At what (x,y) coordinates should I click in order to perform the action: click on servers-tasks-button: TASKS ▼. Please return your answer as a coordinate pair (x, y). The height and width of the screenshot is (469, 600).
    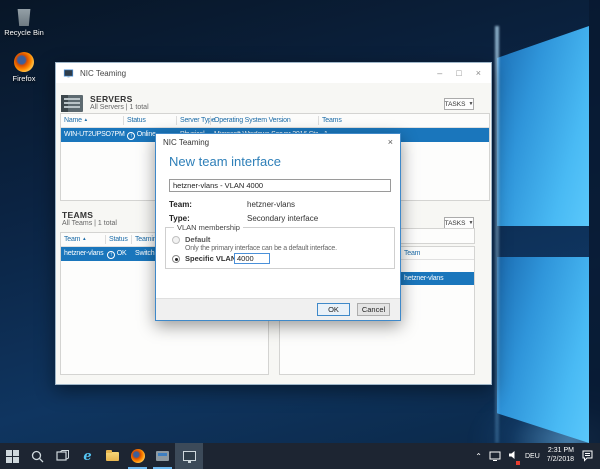
    Looking at the image, I should click on (459, 104).